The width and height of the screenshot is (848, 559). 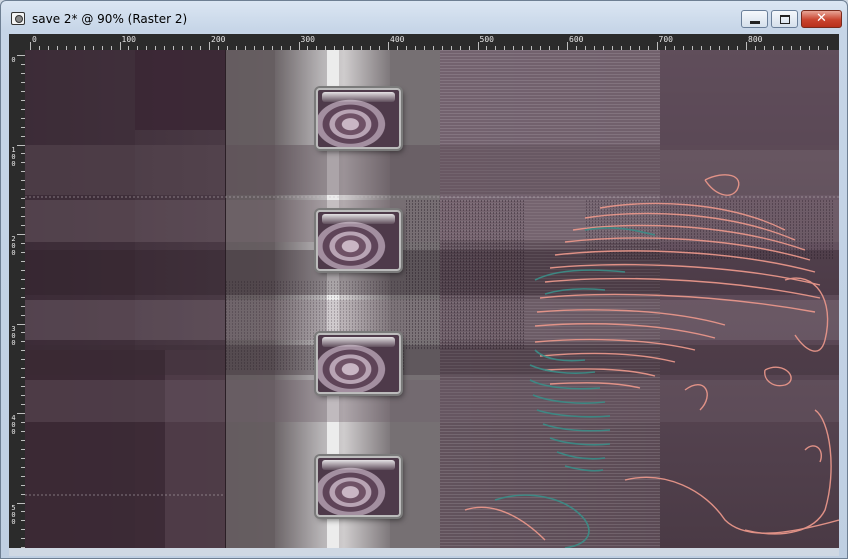 I want to click on ruler-left-label: 0, so click(x=13, y=60).